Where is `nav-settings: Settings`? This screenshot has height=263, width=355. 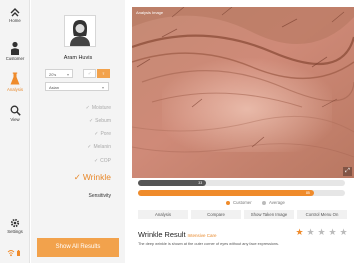
nav-settings: Settings is located at coordinates (15, 226).